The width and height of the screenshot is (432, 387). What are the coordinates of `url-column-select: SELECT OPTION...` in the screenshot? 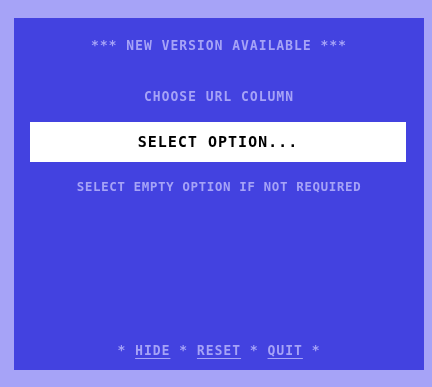 It's located at (218, 142).